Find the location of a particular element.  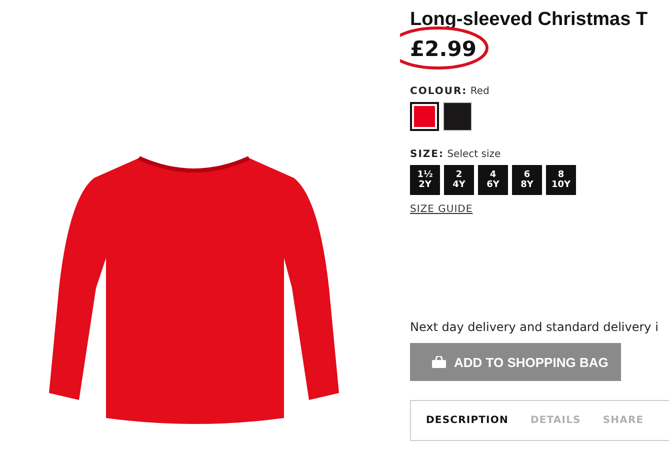

product-title: Long-sleeved Christmas T is located at coordinates (529, 20).